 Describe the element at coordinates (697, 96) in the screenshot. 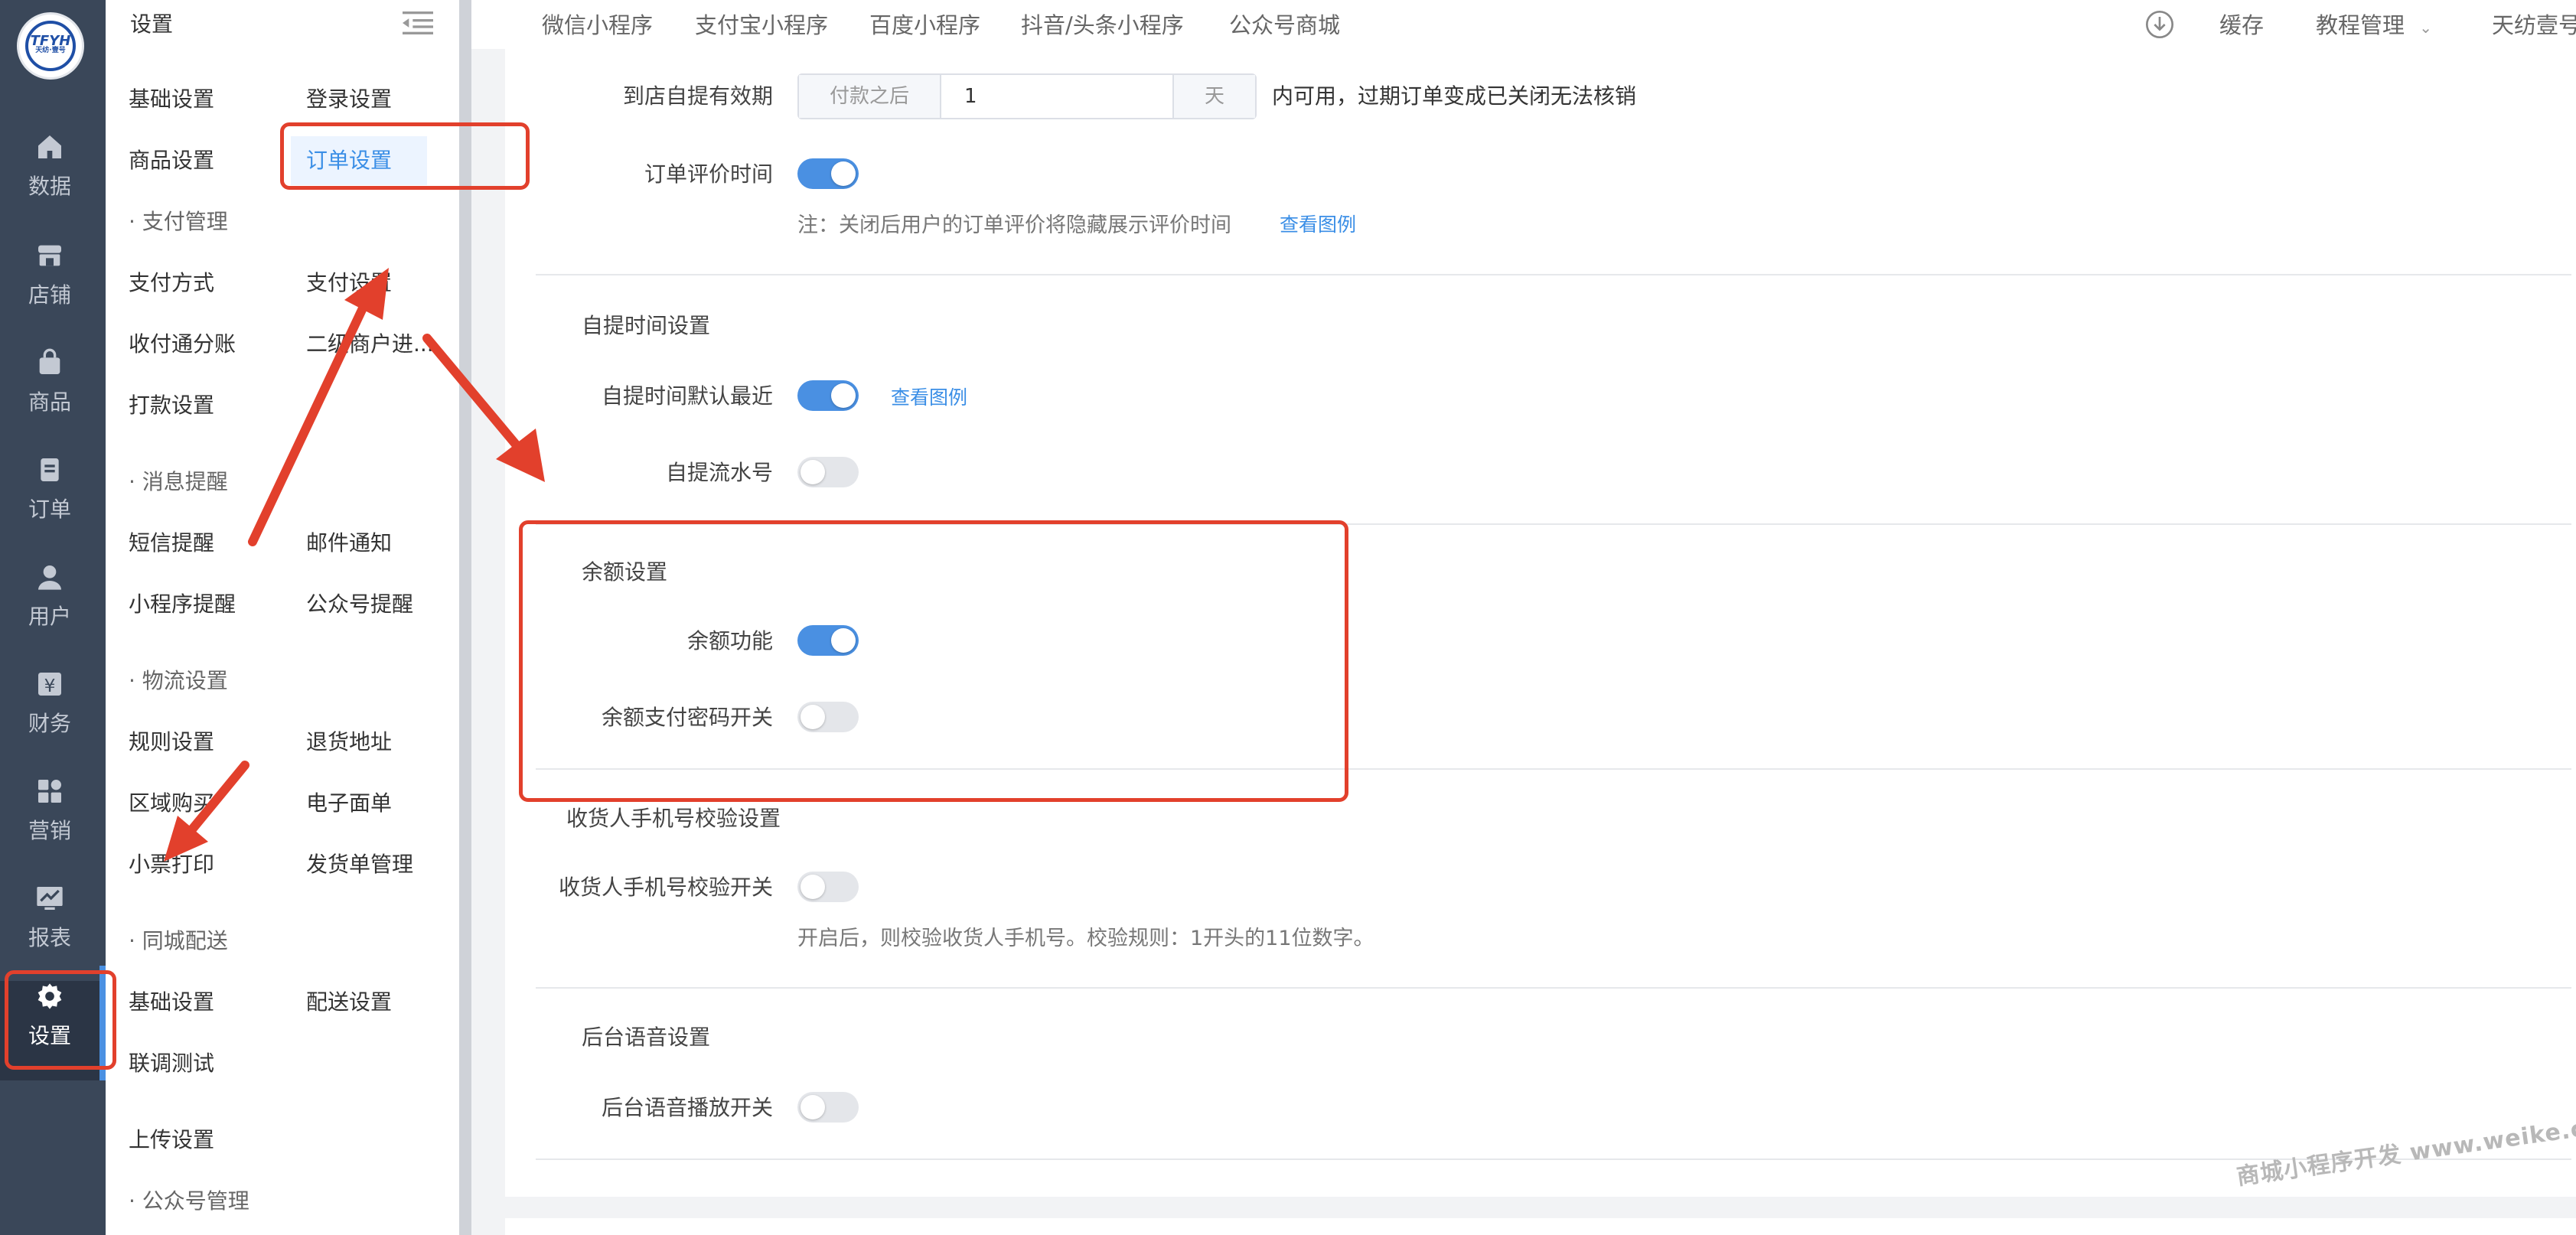

I see `pickup-validity-label: 到店自提有效期` at that location.